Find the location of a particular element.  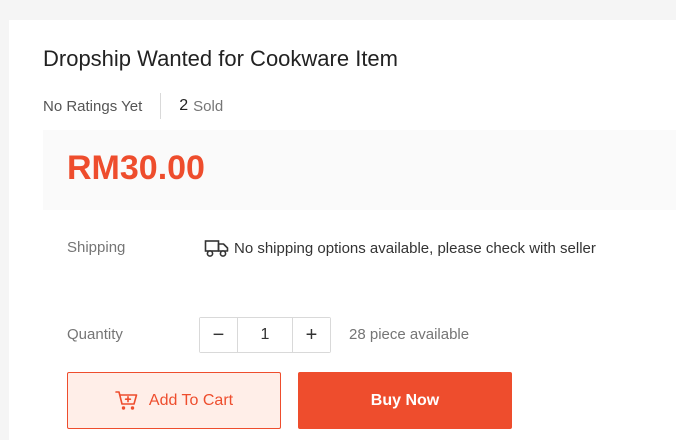

cart-plus-icon is located at coordinates (127, 401).